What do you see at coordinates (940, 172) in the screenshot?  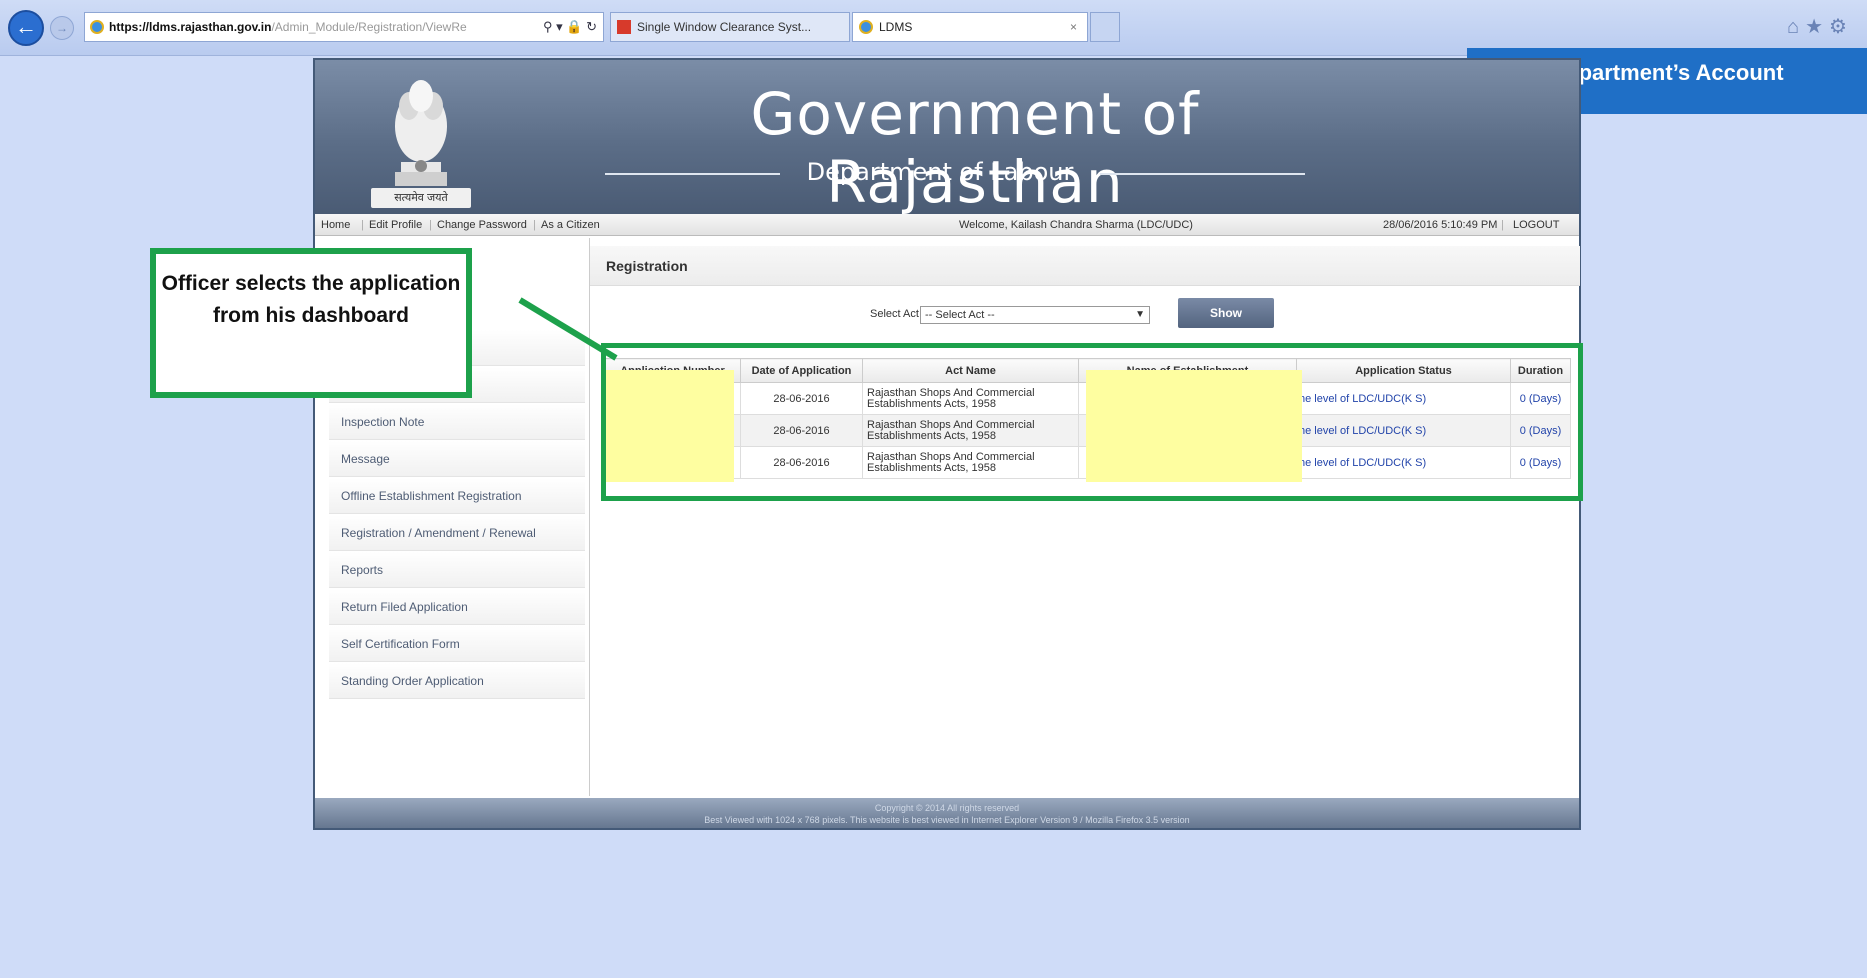 I see `department-name: Department of Labour` at bounding box center [940, 172].